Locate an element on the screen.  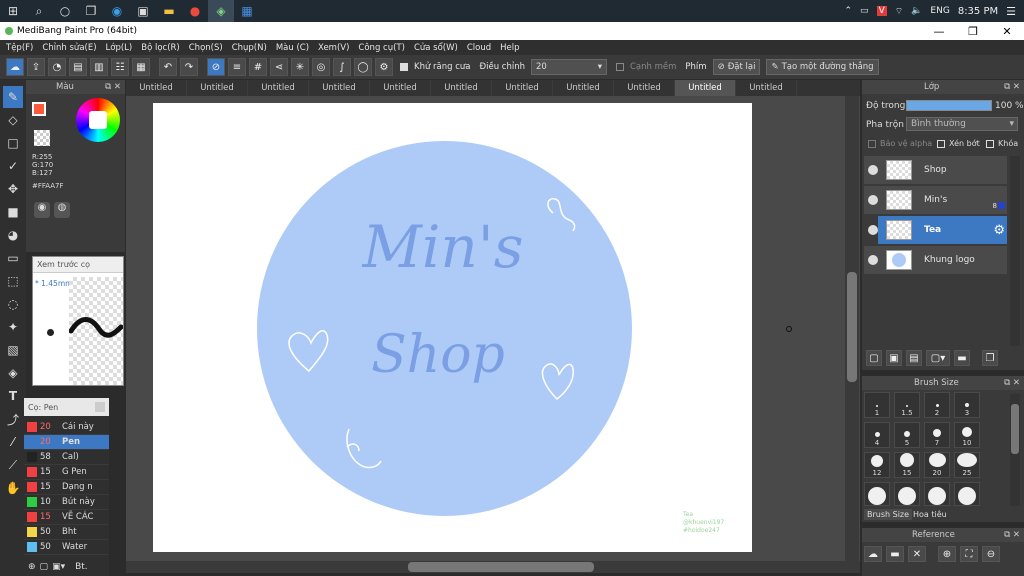
brush-size-scrollbar is located at coordinates (1015, 450).